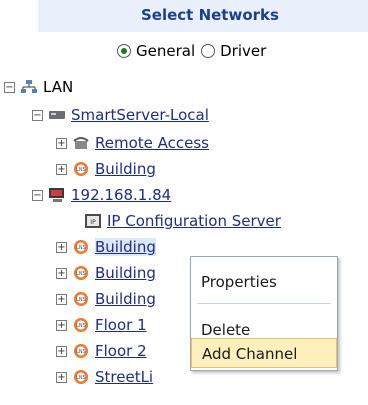 The width and height of the screenshot is (368, 405). I want to click on tree-link: SmartServer-Local, so click(140, 115).